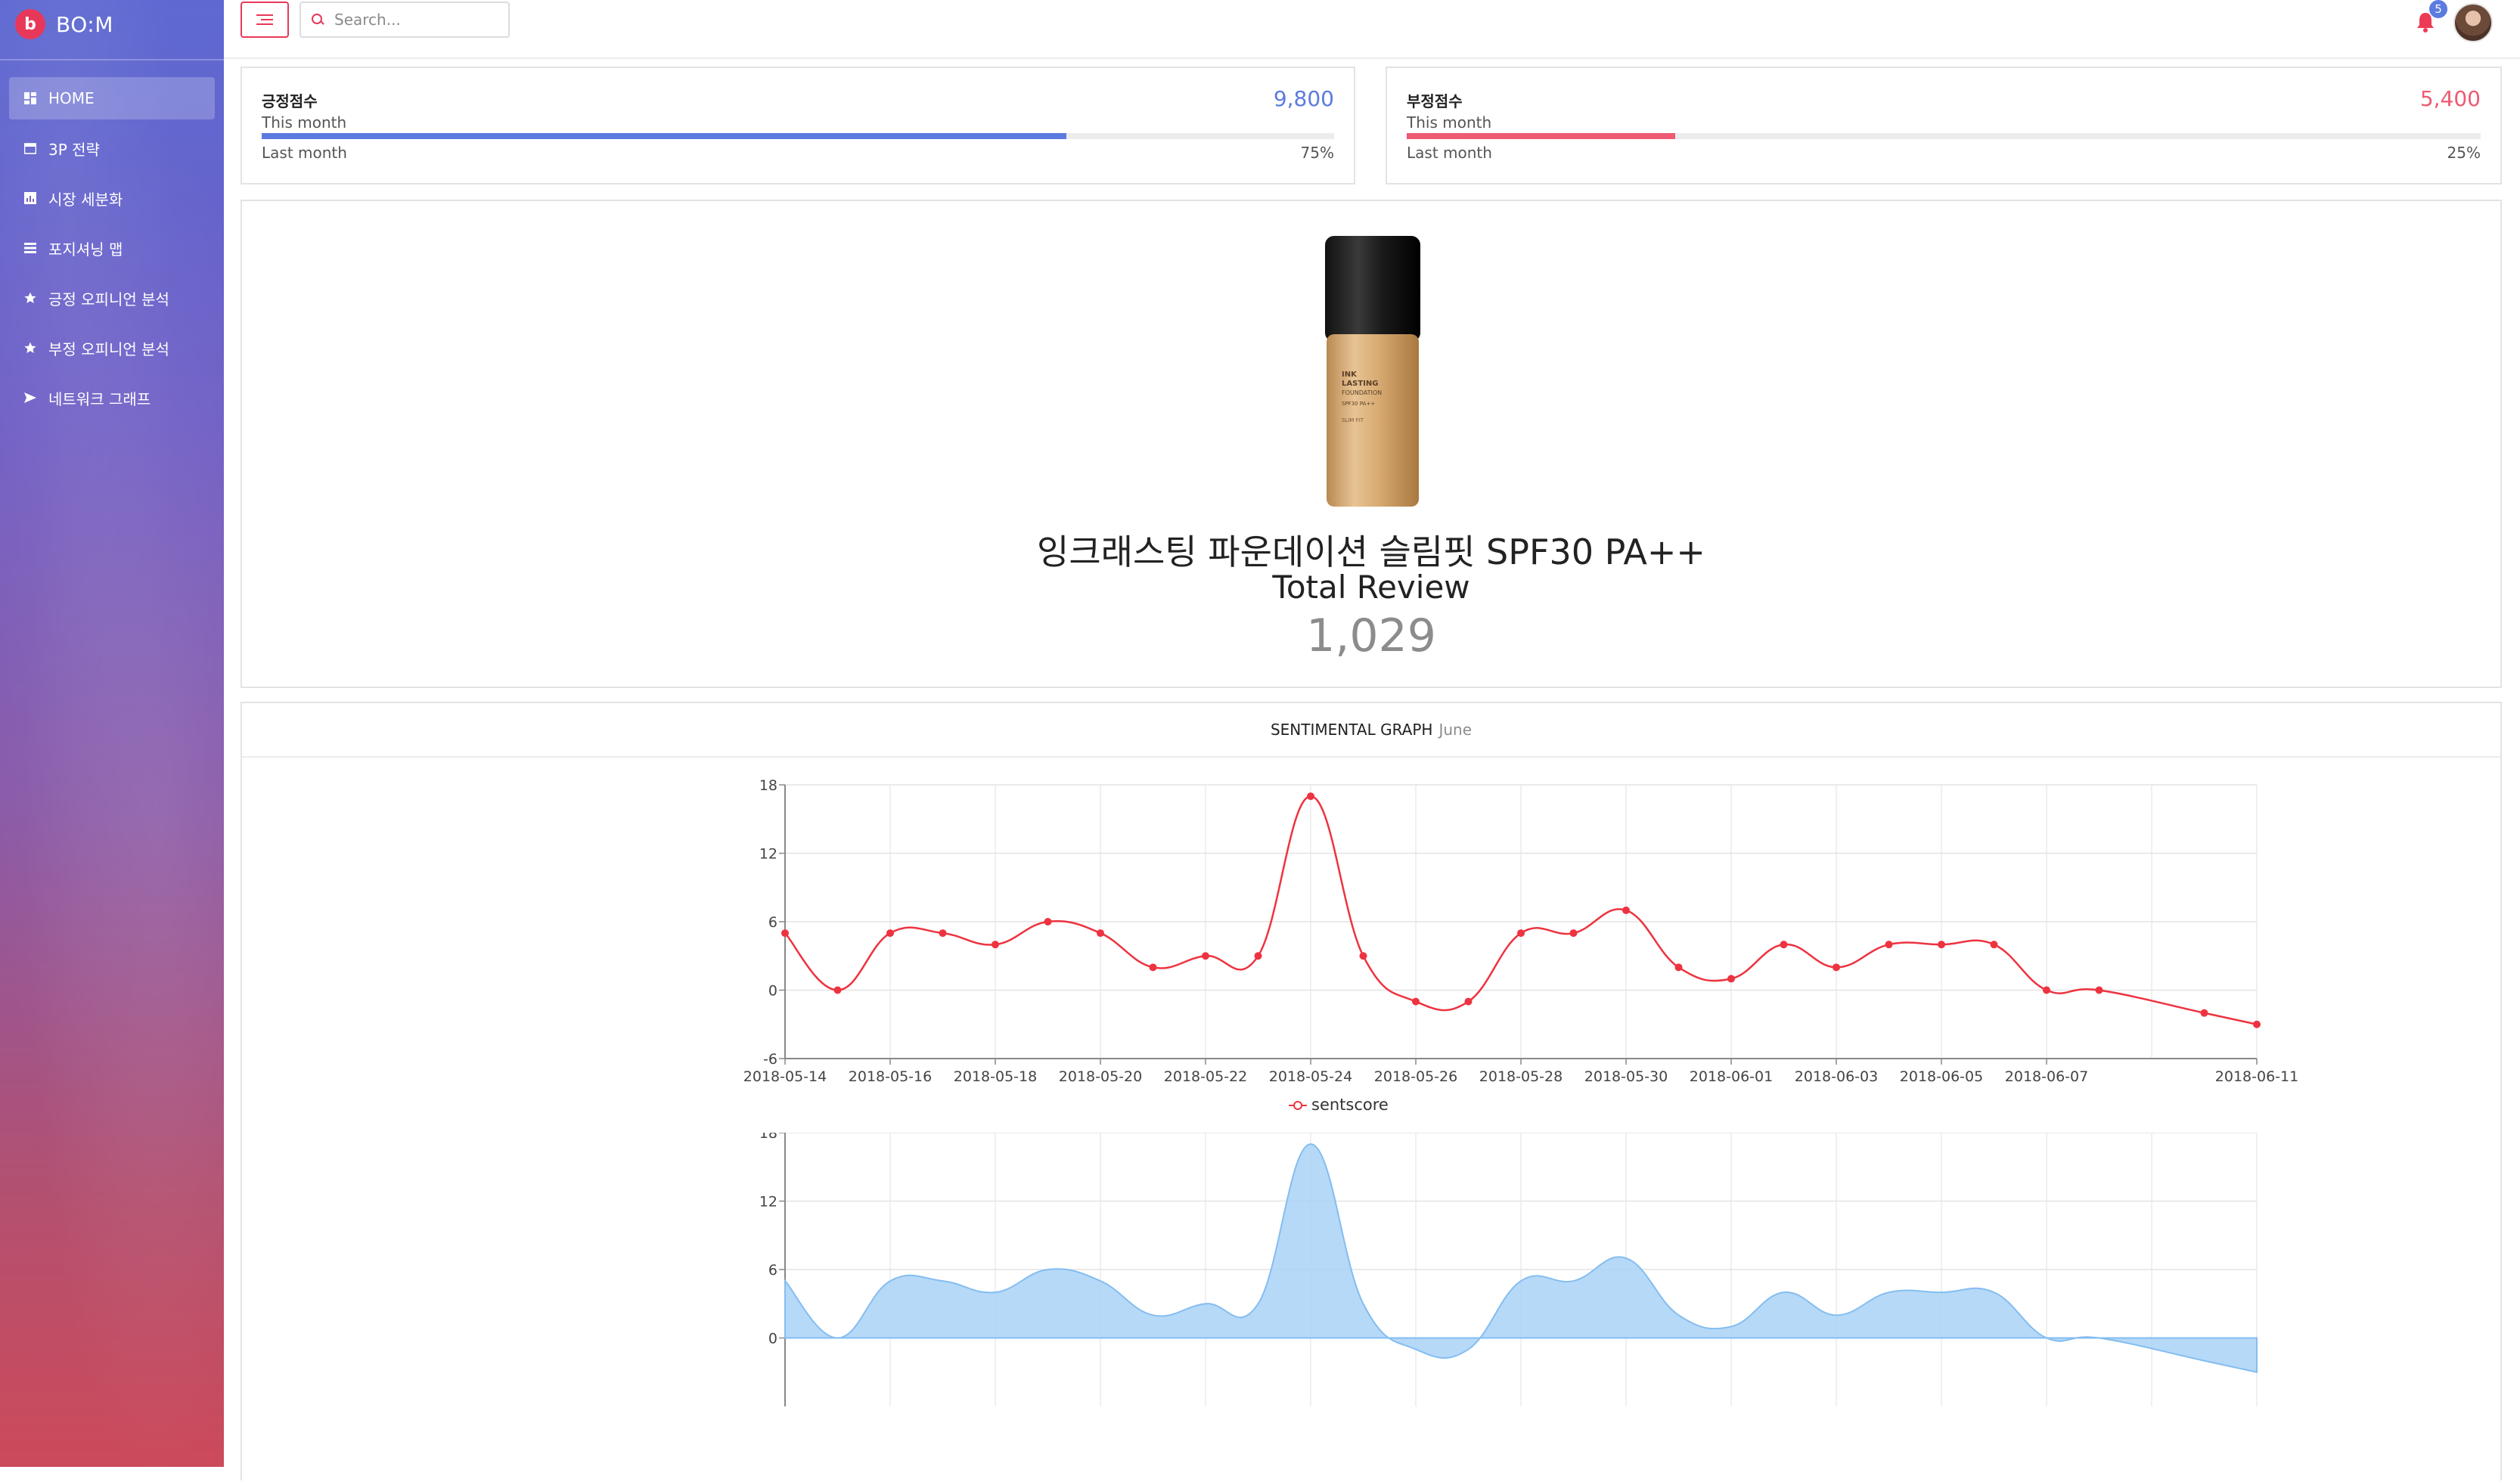  I want to click on menu-toggle-button, so click(265, 20).